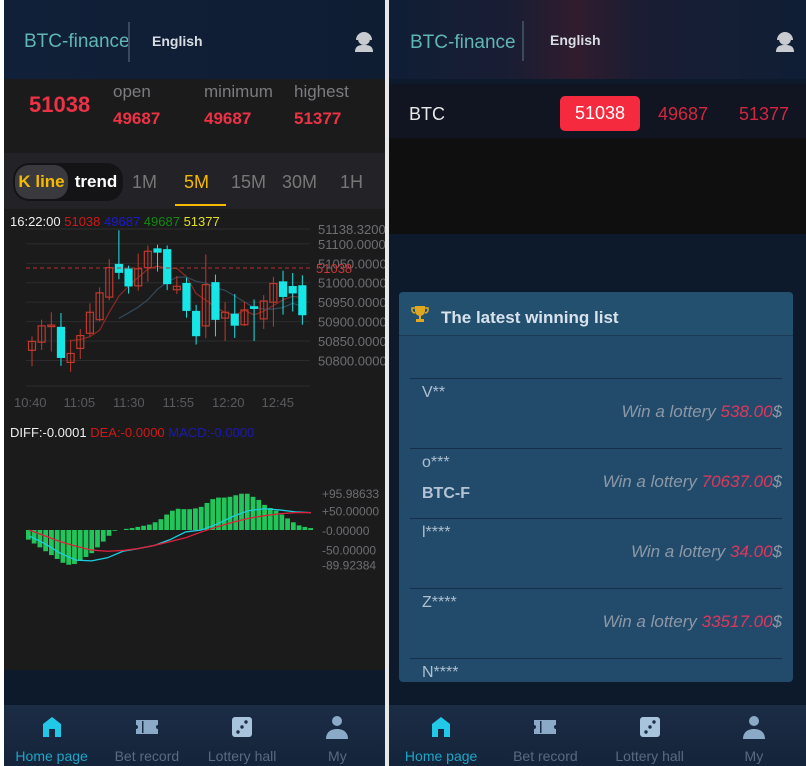  What do you see at coordinates (777, 411) in the screenshot?
I see `amount-suffix: $` at bounding box center [777, 411].